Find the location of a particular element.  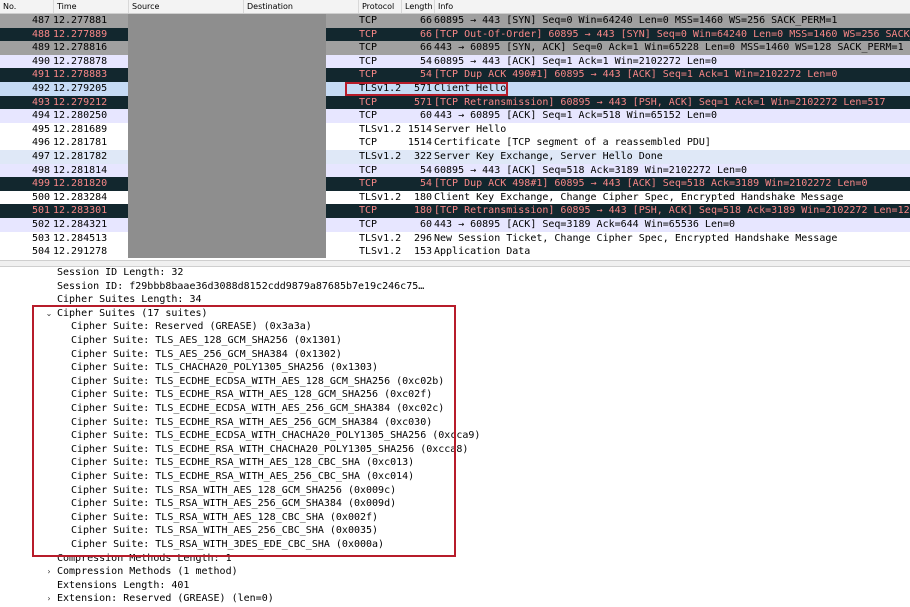

packet-time: 12.278883 is located at coordinates (80, 75).